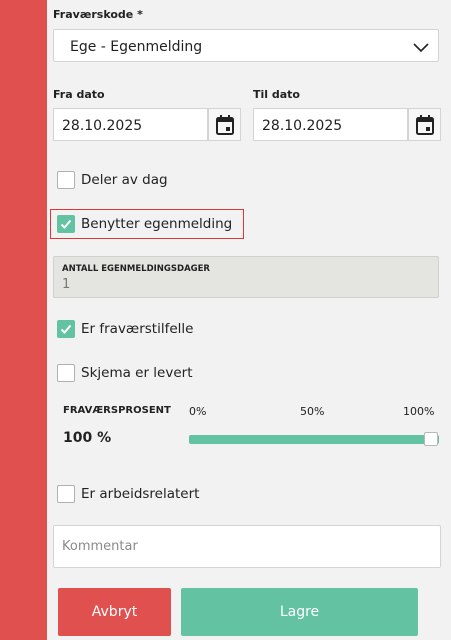 The height and width of the screenshot is (640, 451). Describe the element at coordinates (66, 494) in the screenshot. I see `work-related-checkbox` at that location.